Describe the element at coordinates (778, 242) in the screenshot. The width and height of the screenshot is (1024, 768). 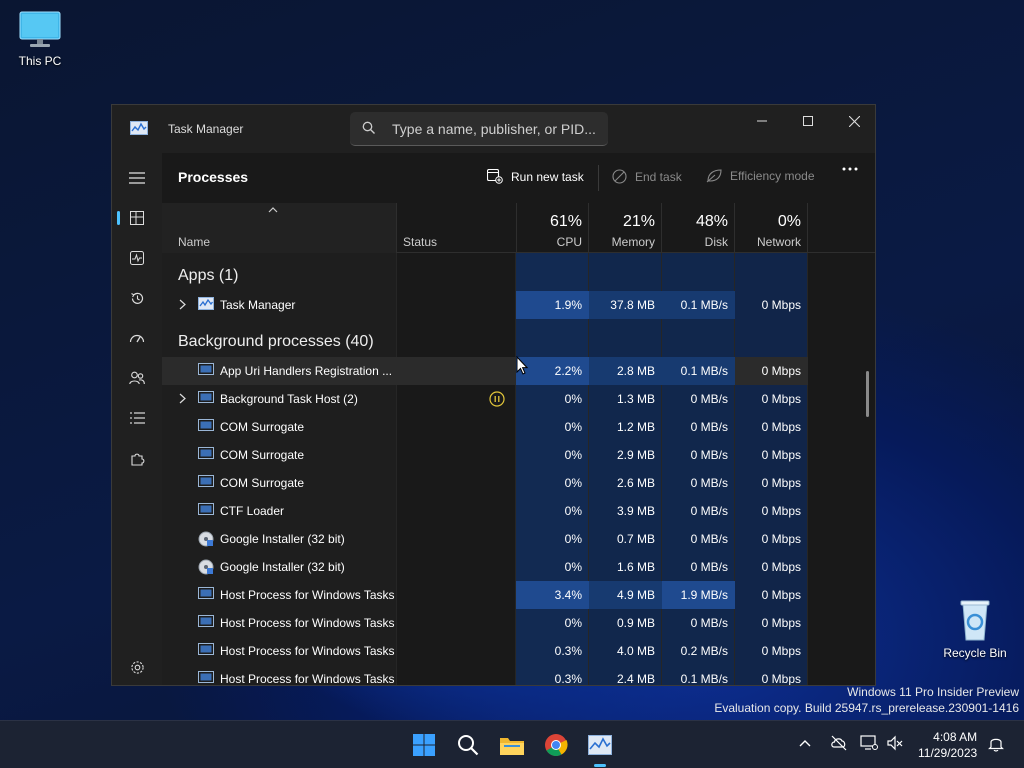
I see `column-network-label: Network` at that location.